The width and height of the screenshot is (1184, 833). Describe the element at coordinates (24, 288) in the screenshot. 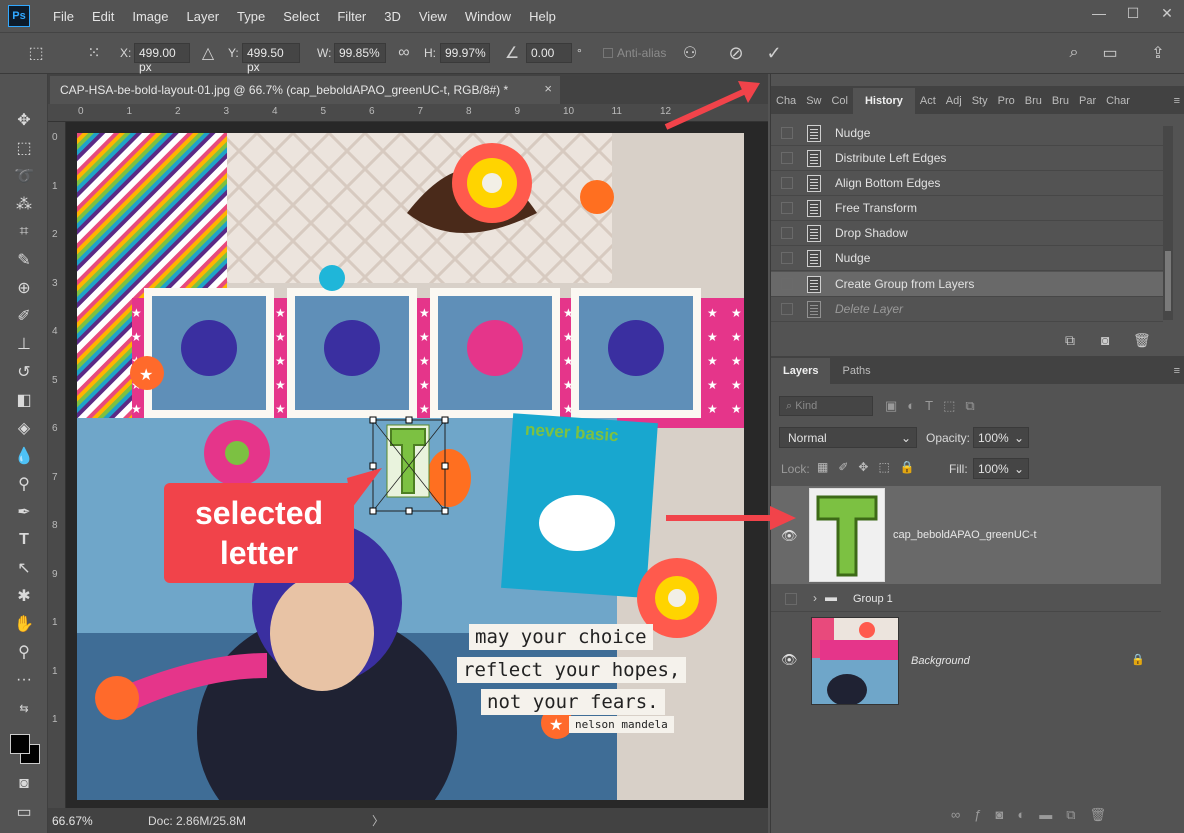

I see `healing-brush-icon: ⊕` at that location.